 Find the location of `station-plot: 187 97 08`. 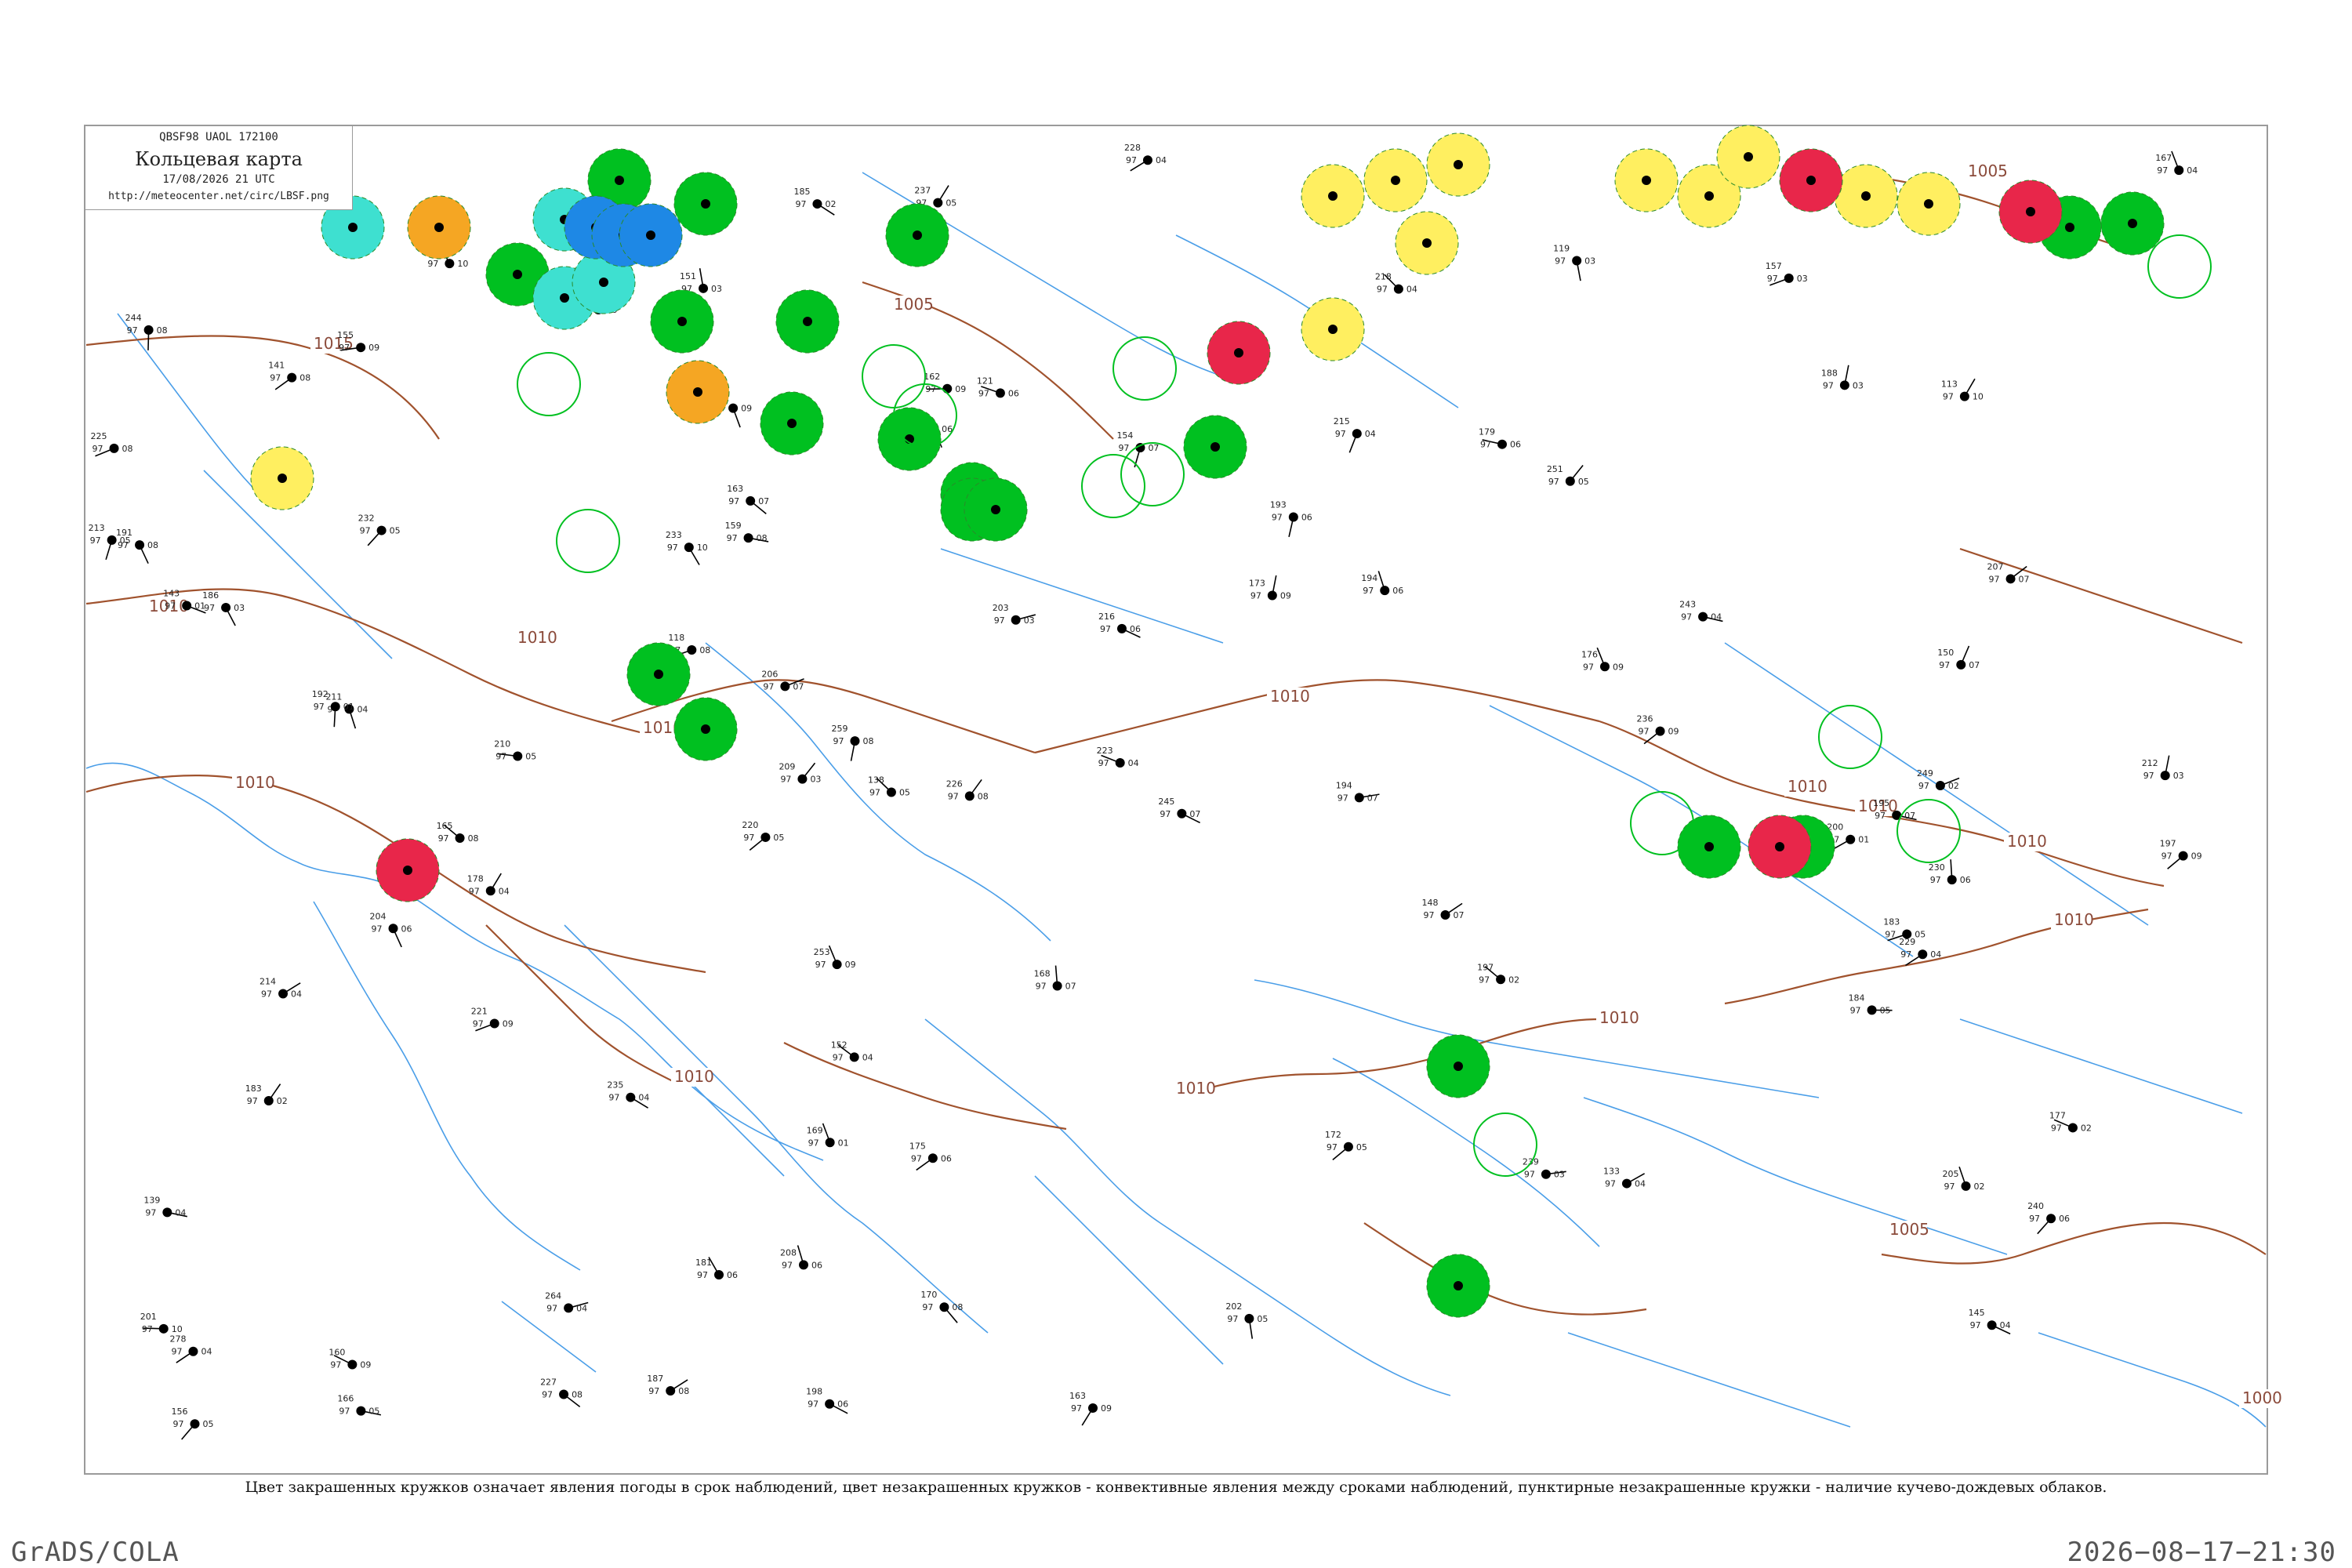

station-plot: 187 97 08 is located at coordinates (668, 1385).